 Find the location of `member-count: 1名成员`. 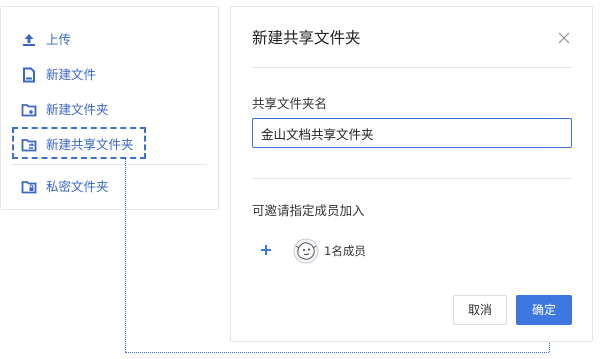

member-count: 1名成员 is located at coordinates (345, 251).